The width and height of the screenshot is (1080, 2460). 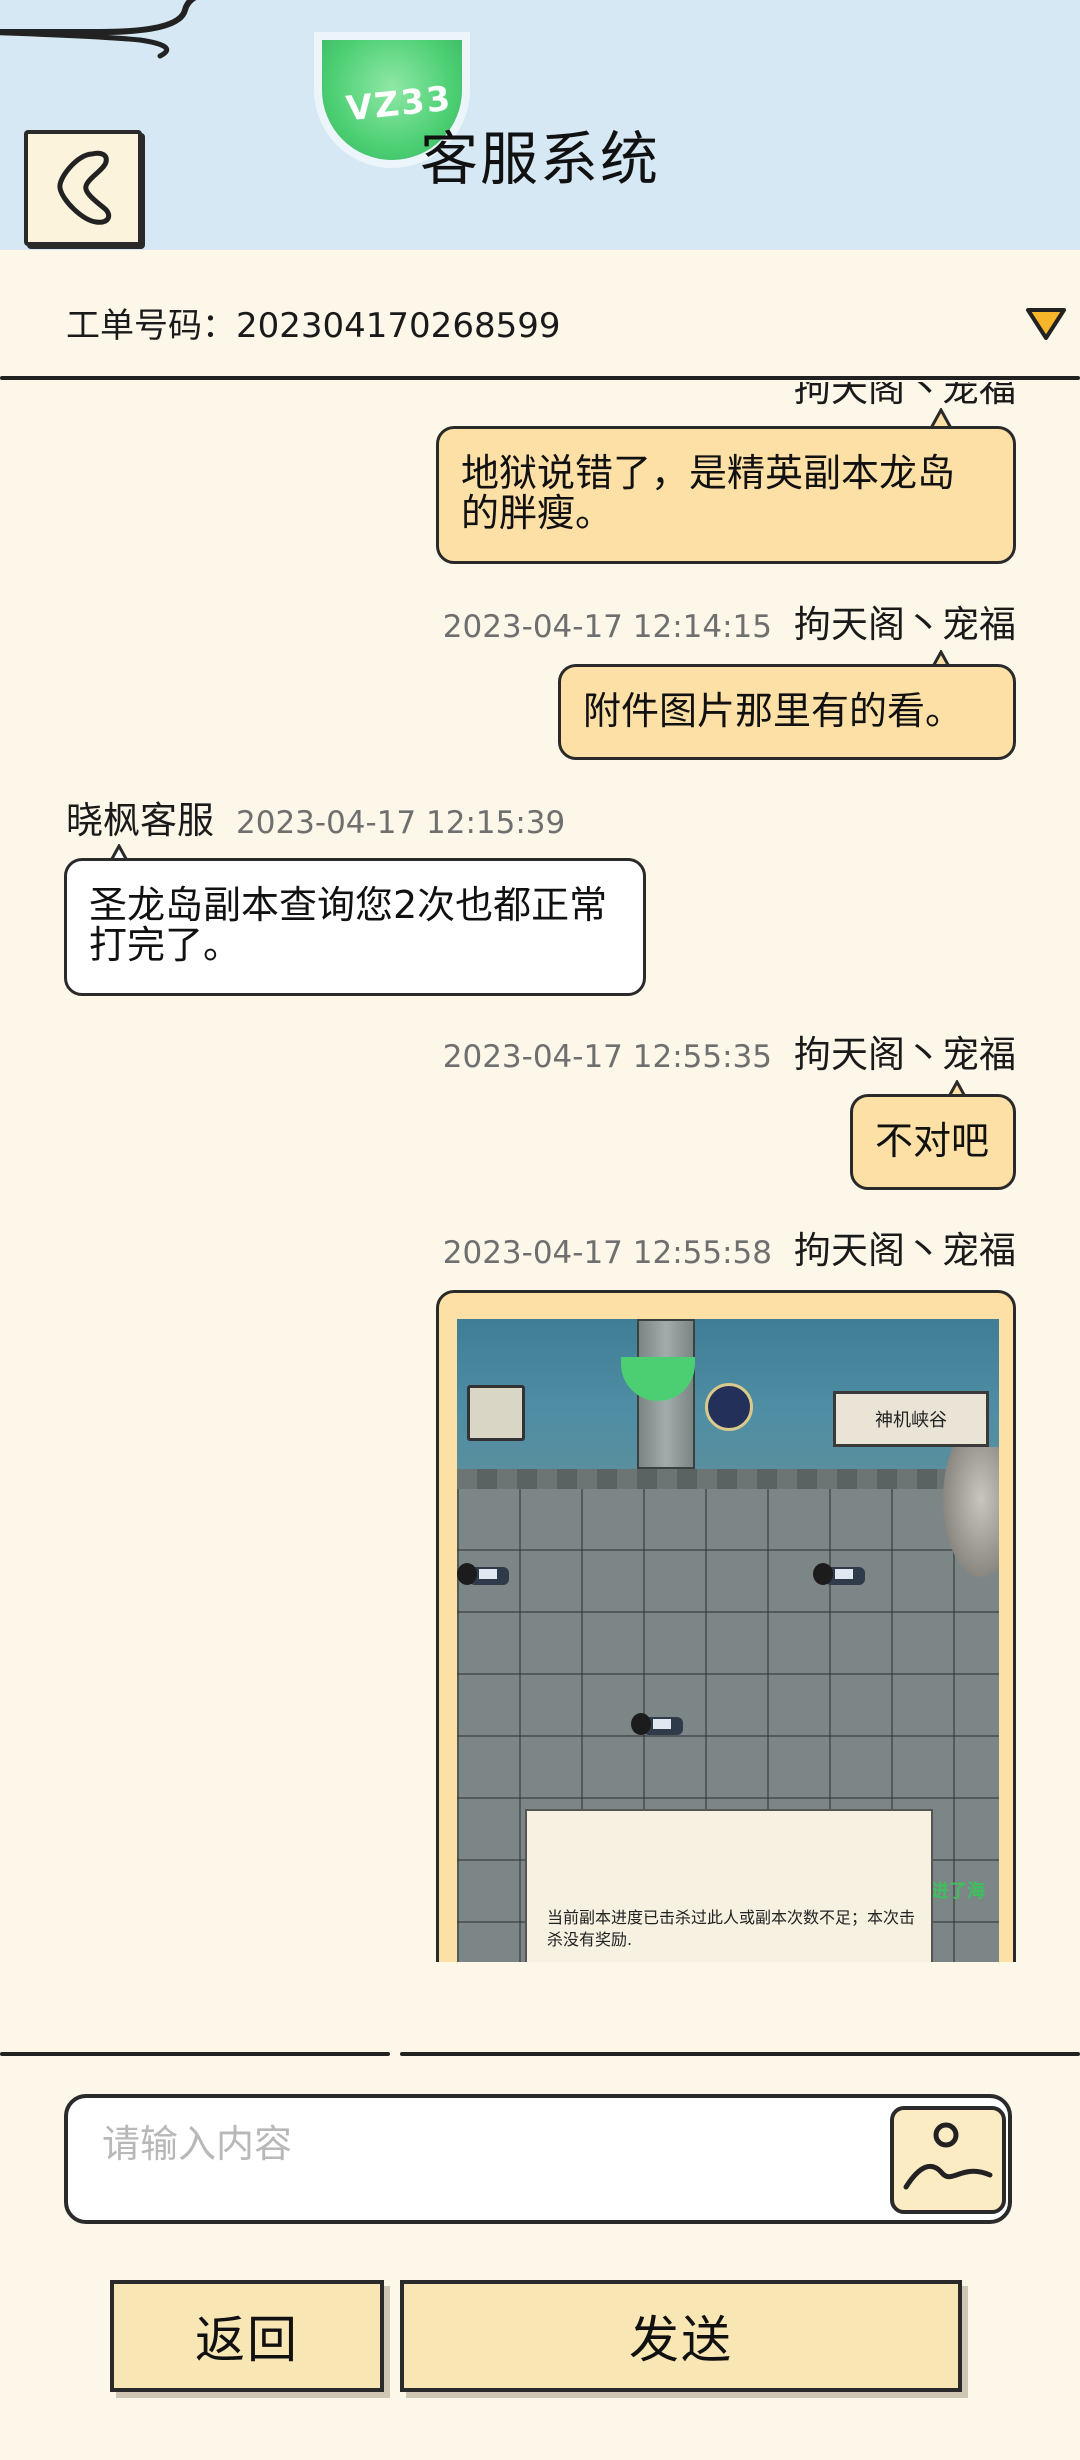 I want to click on message-time: 2023-04-17 12:55:58, so click(x=607, y=1253).